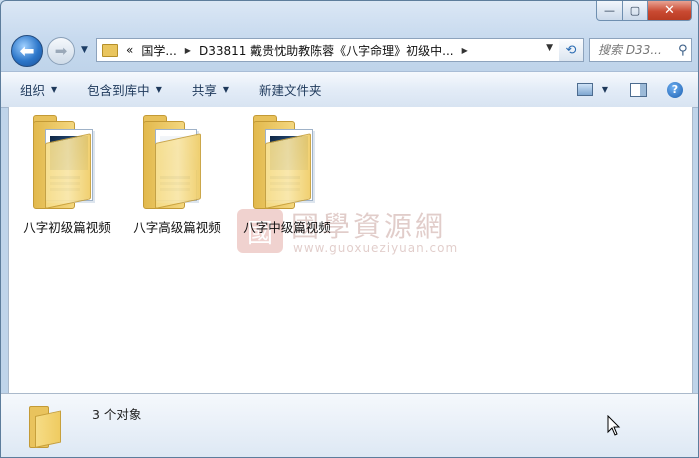 The width and height of the screenshot is (699, 458). I want to click on minimize-button: —, so click(609, 11).